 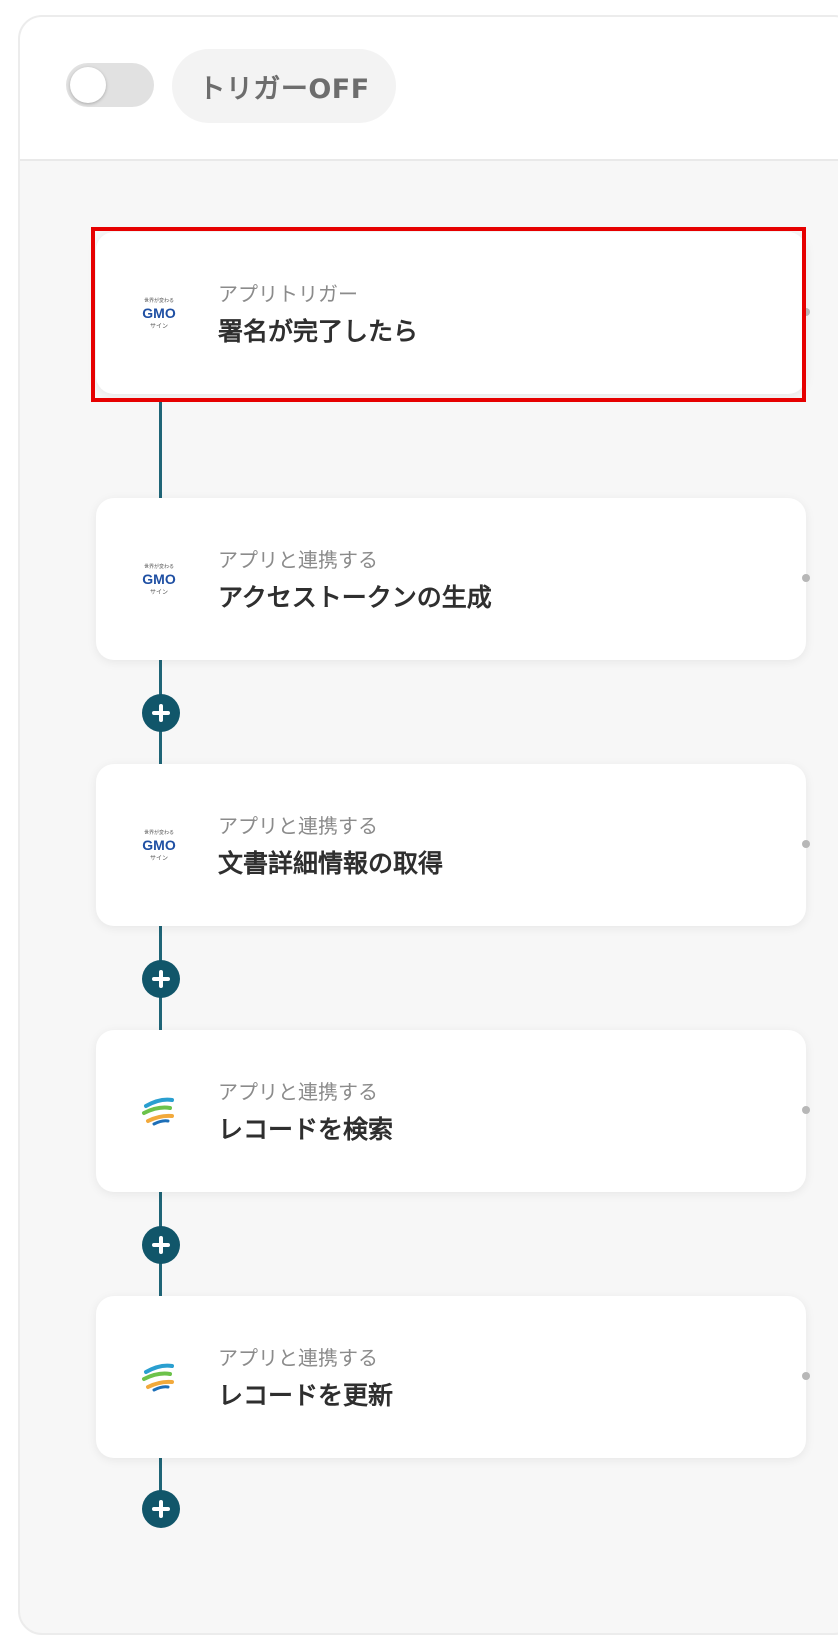 What do you see at coordinates (284, 86) in the screenshot?
I see `trigger-status-label: トリガーOFF` at bounding box center [284, 86].